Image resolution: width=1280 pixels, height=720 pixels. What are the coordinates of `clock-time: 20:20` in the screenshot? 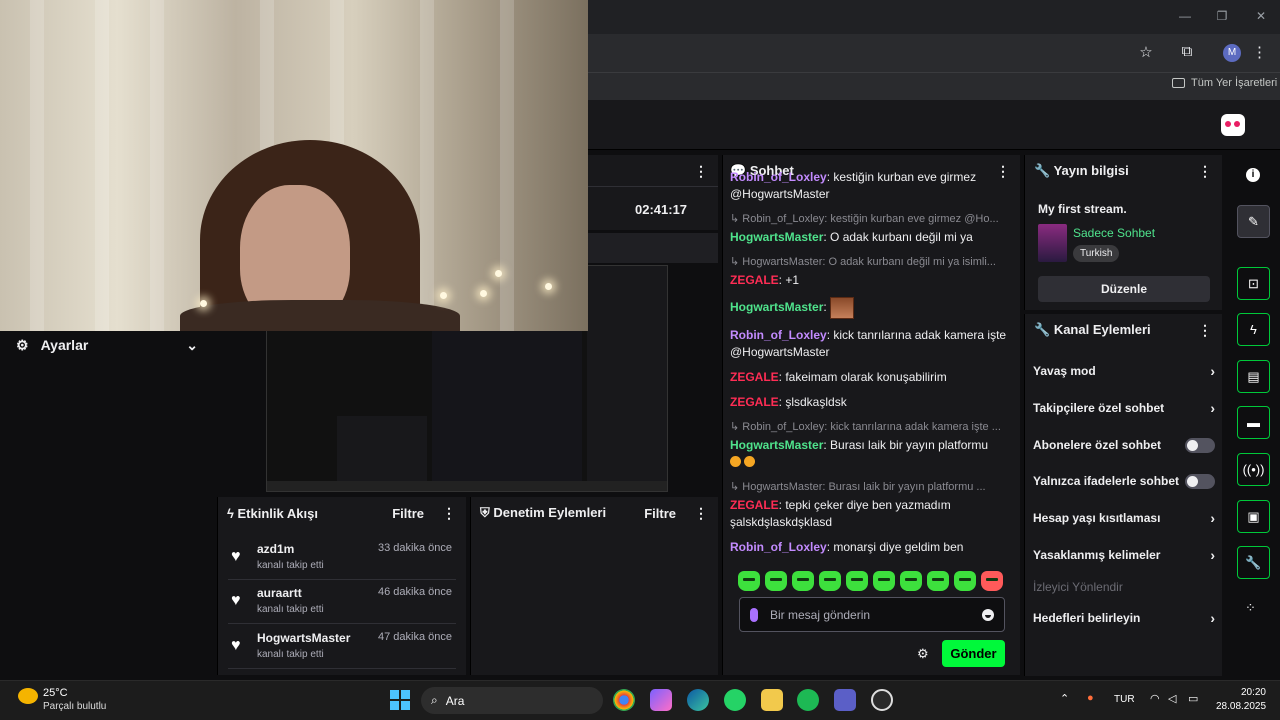 It's located at (1253, 692).